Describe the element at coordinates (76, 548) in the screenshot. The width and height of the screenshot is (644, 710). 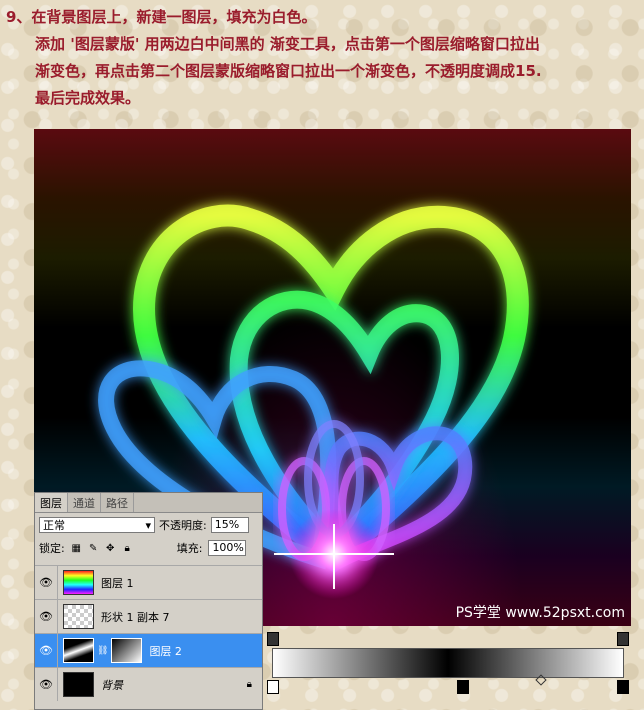
I see `lock-transparent-icon: ▦` at that location.